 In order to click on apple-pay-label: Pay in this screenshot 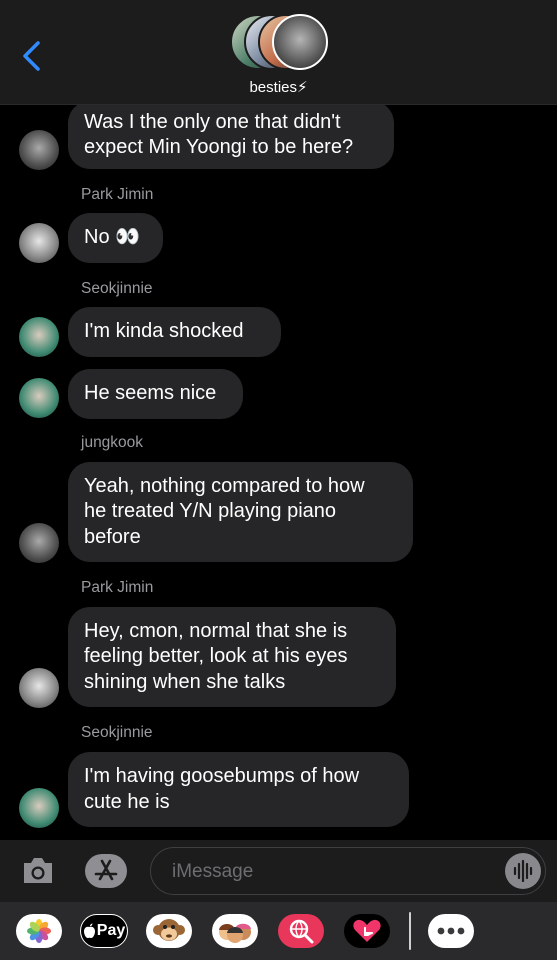, I will do `click(111, 930)`.